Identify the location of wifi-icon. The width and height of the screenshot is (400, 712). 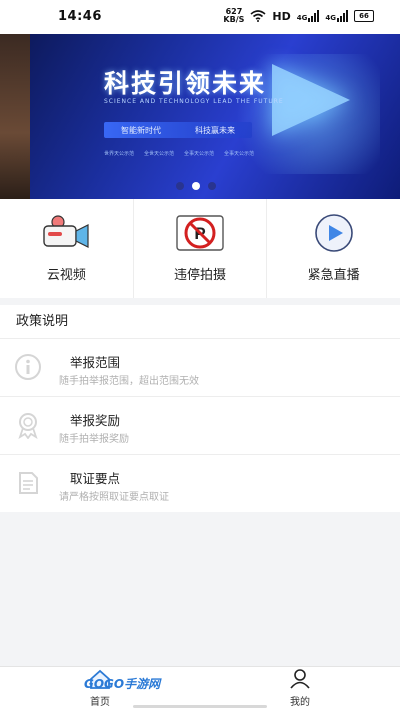
(258, 16).